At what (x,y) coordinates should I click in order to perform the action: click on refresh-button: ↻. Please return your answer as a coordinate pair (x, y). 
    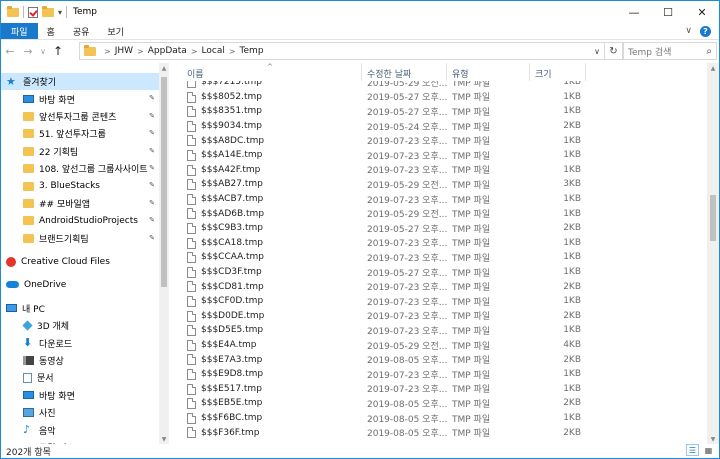
    Looking at the image, I should click on (614, 51).